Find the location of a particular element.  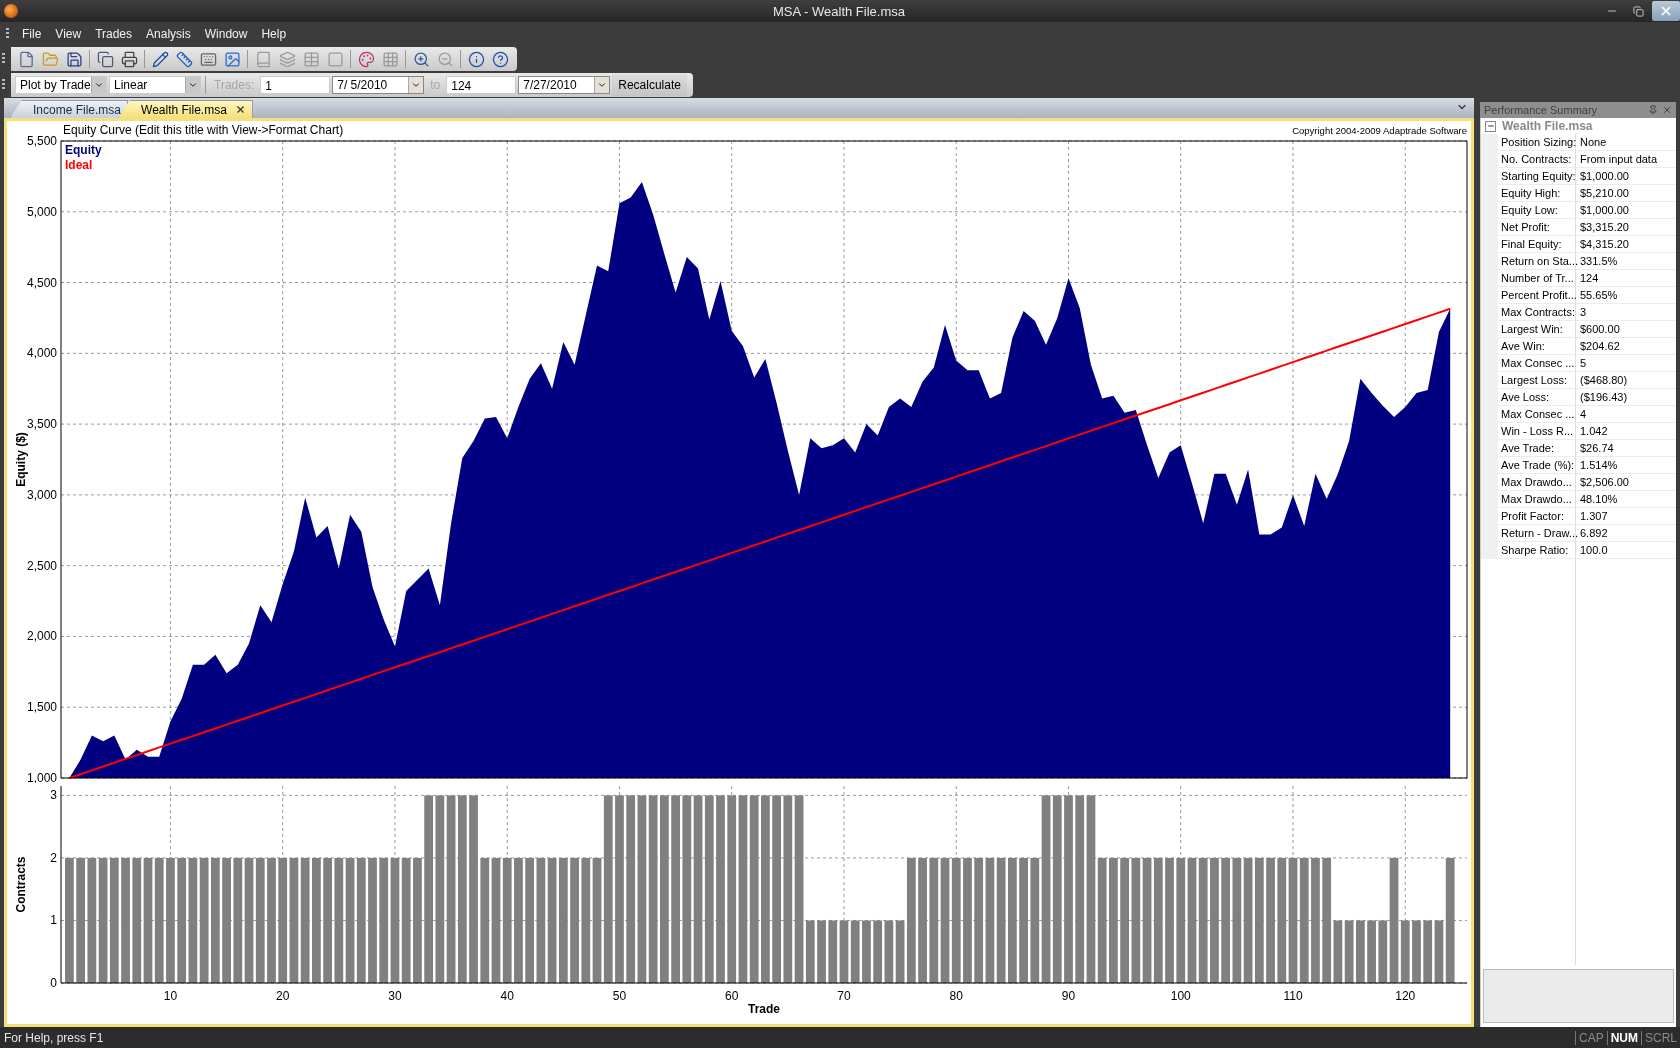

property-value: 331.5% is located at coordinates (1626, 261).